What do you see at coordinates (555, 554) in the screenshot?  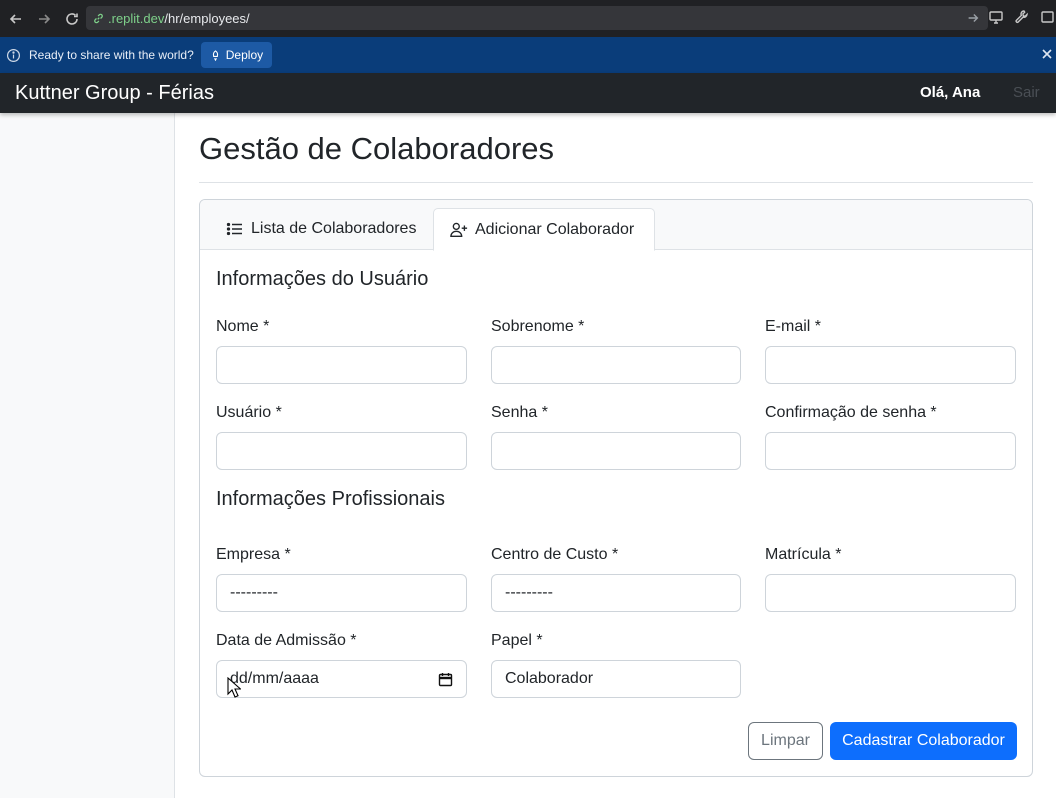 I see `cost-center-label: Centro de Custo *` at bounding box center [555, 554].